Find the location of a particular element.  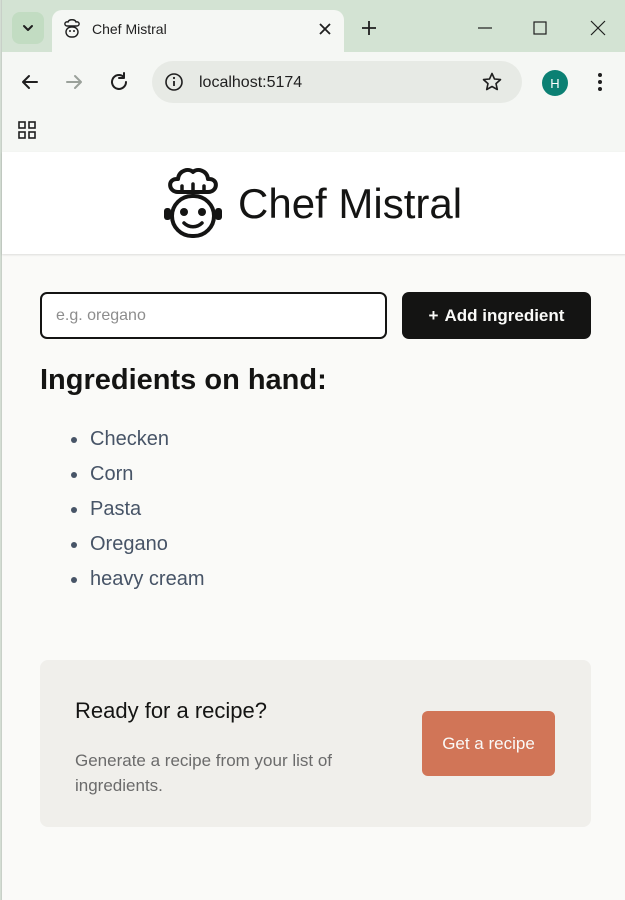

chevron-down-icon is located at coordinates (28, 28).